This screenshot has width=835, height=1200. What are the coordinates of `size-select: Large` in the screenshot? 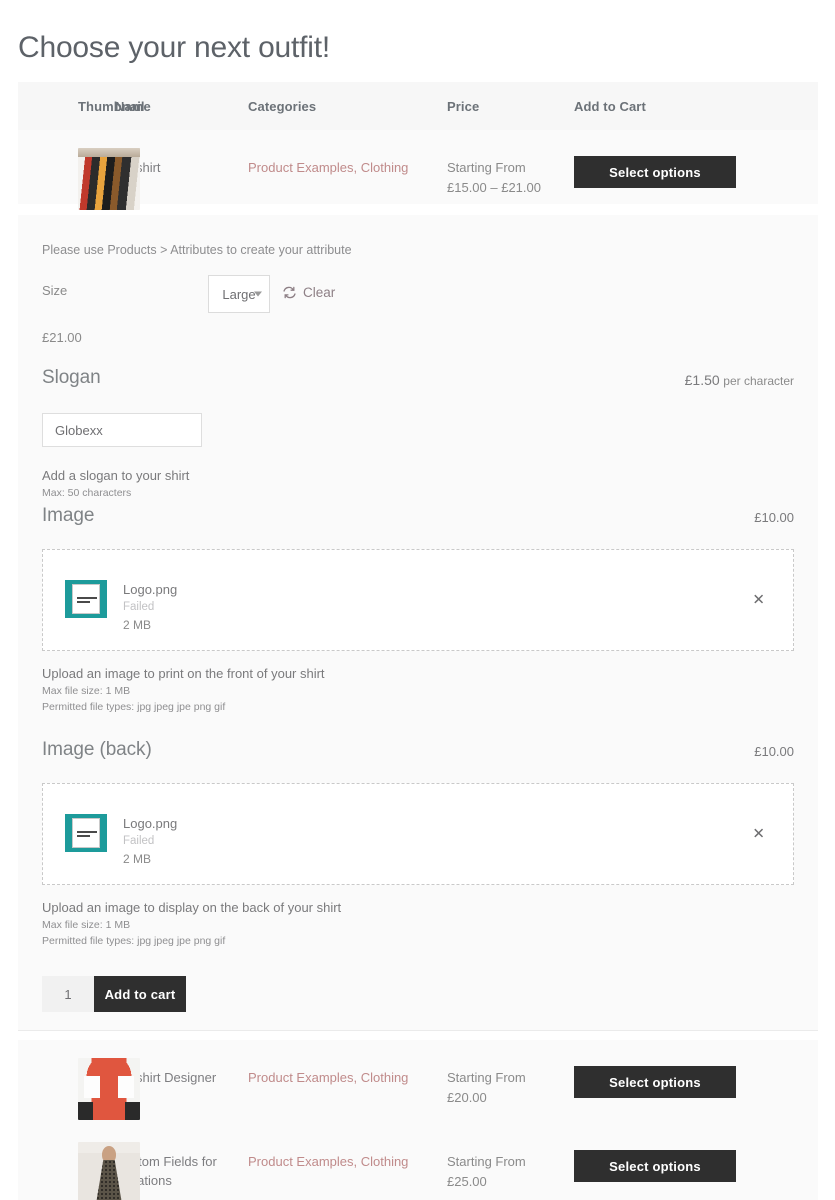 It's located at (239, 294).